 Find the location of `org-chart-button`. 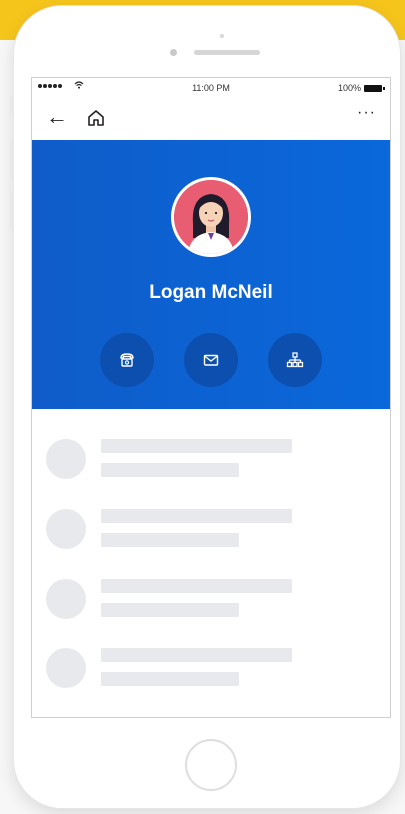

org-chart-button is located at coordinates (295, 360).